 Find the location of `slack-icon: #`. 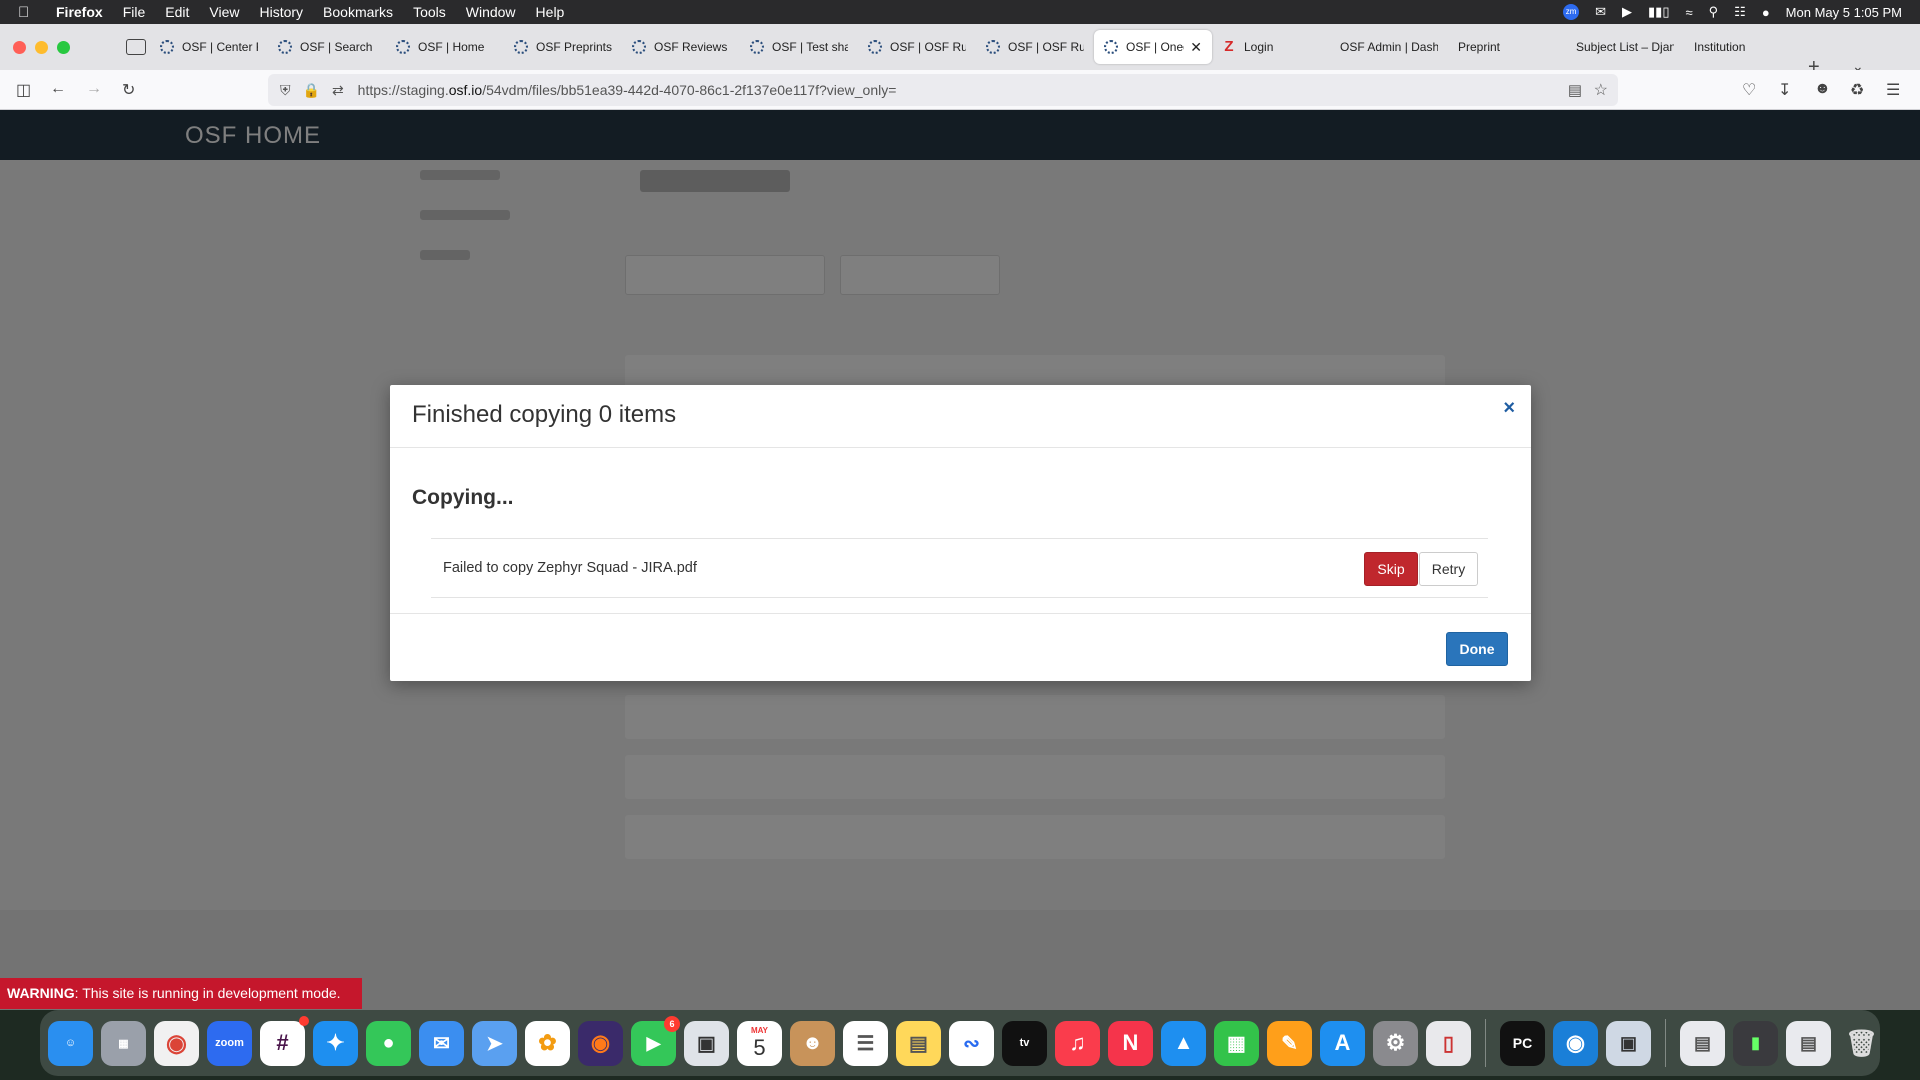

slack-icon: # is located at coordinates (284, 1040).